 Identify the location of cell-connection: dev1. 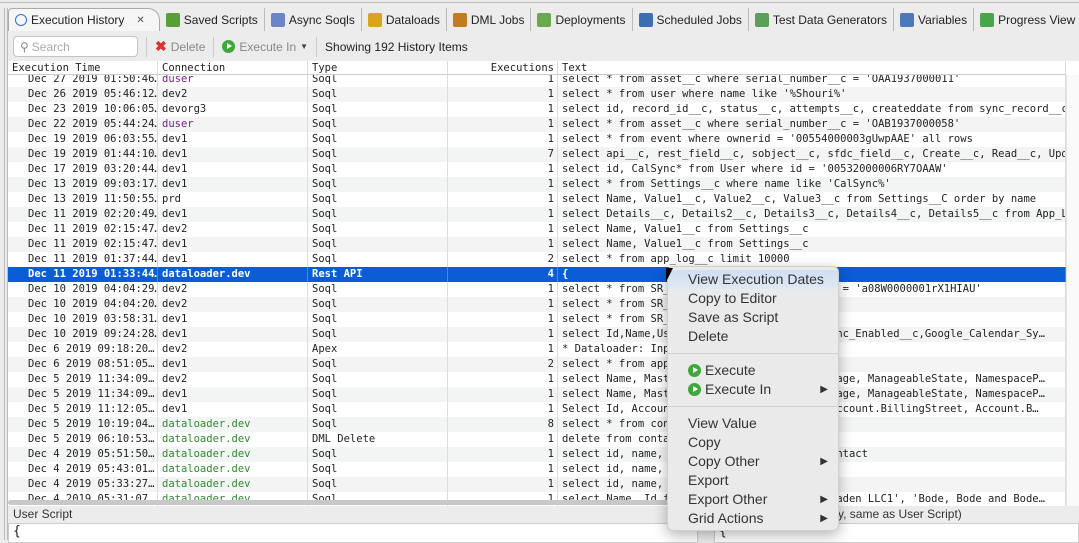
(233, 169).